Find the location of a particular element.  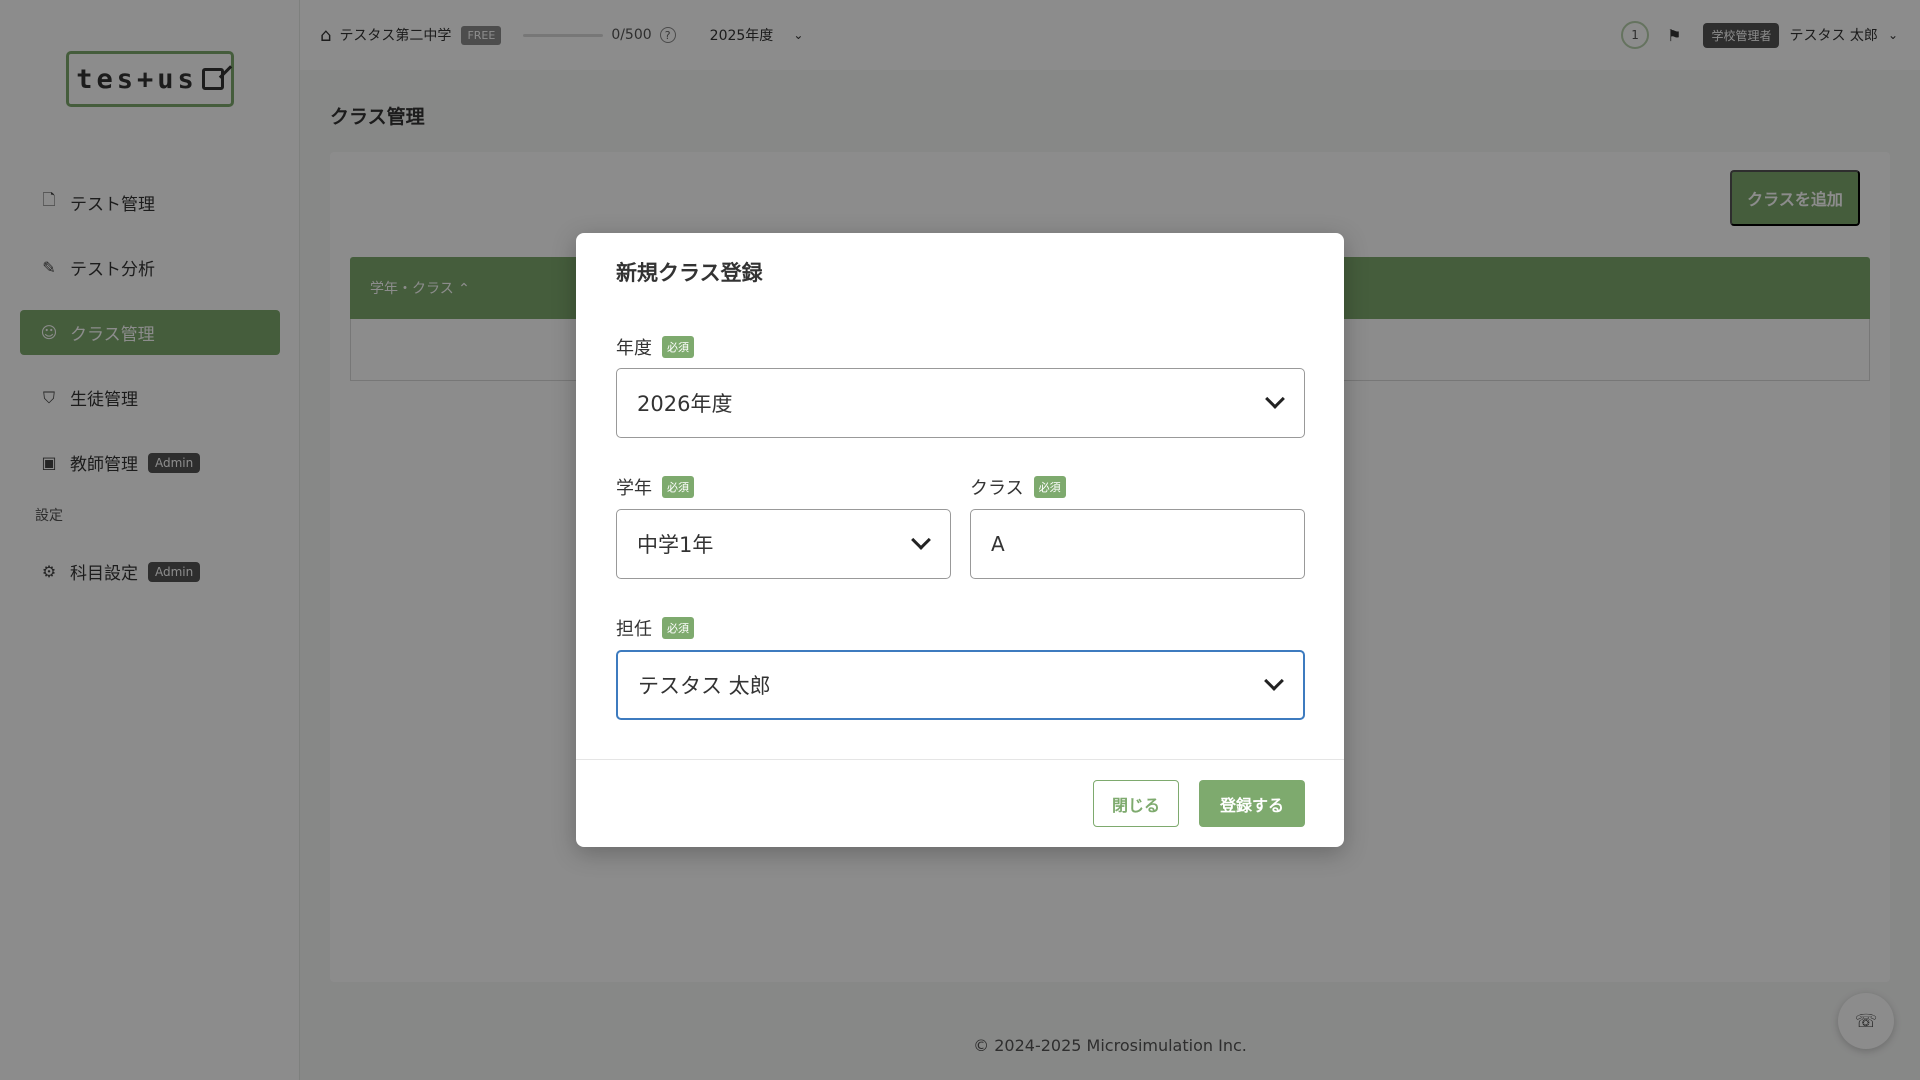

close-button: 閉じる is located at coordinates (1136, 803).